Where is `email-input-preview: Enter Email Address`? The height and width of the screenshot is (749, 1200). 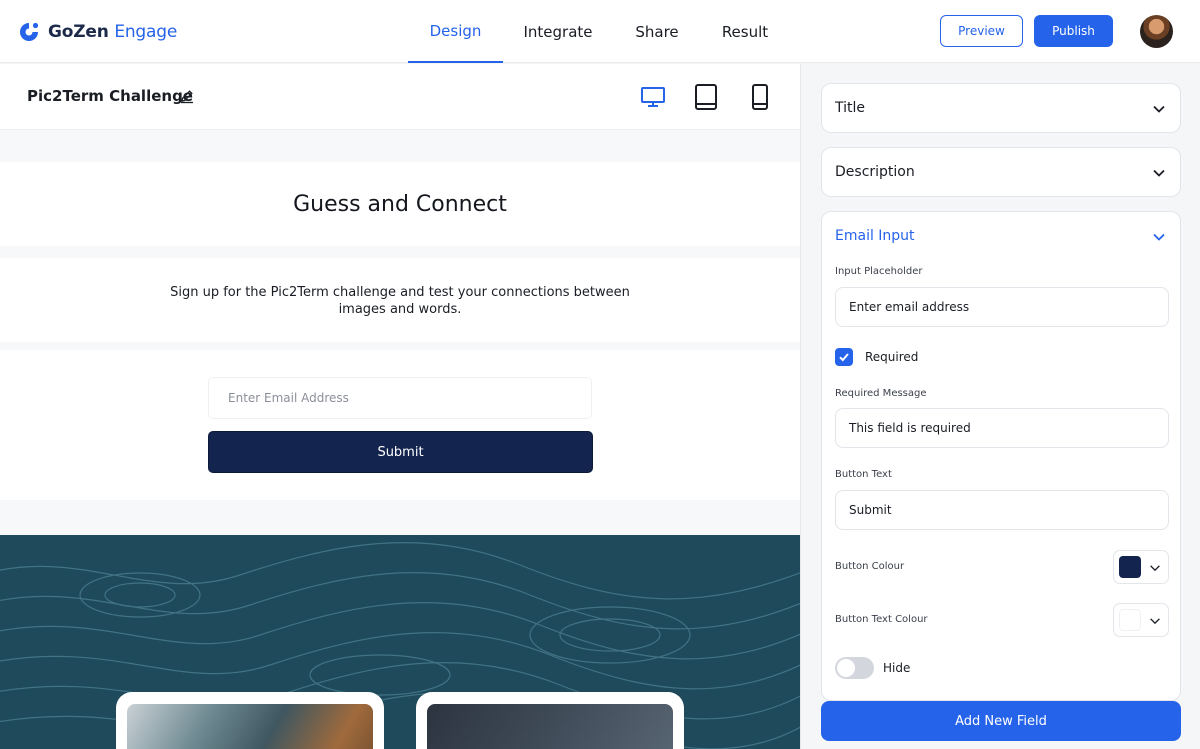 email-input-preview: Enter Email Address is located at coordinates (400, 398).